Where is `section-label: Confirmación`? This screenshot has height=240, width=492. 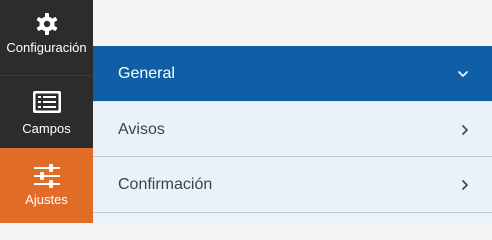 section-label: Confirmación is located at coordinates (165, 184).